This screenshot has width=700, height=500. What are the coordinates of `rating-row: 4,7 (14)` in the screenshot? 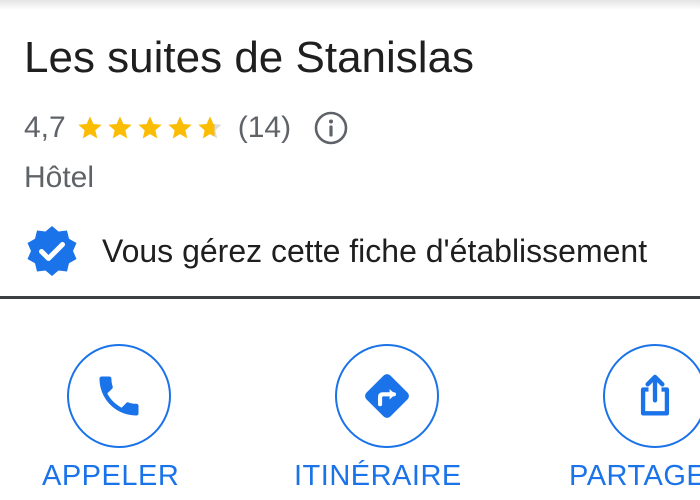 It's located at (186, 128).